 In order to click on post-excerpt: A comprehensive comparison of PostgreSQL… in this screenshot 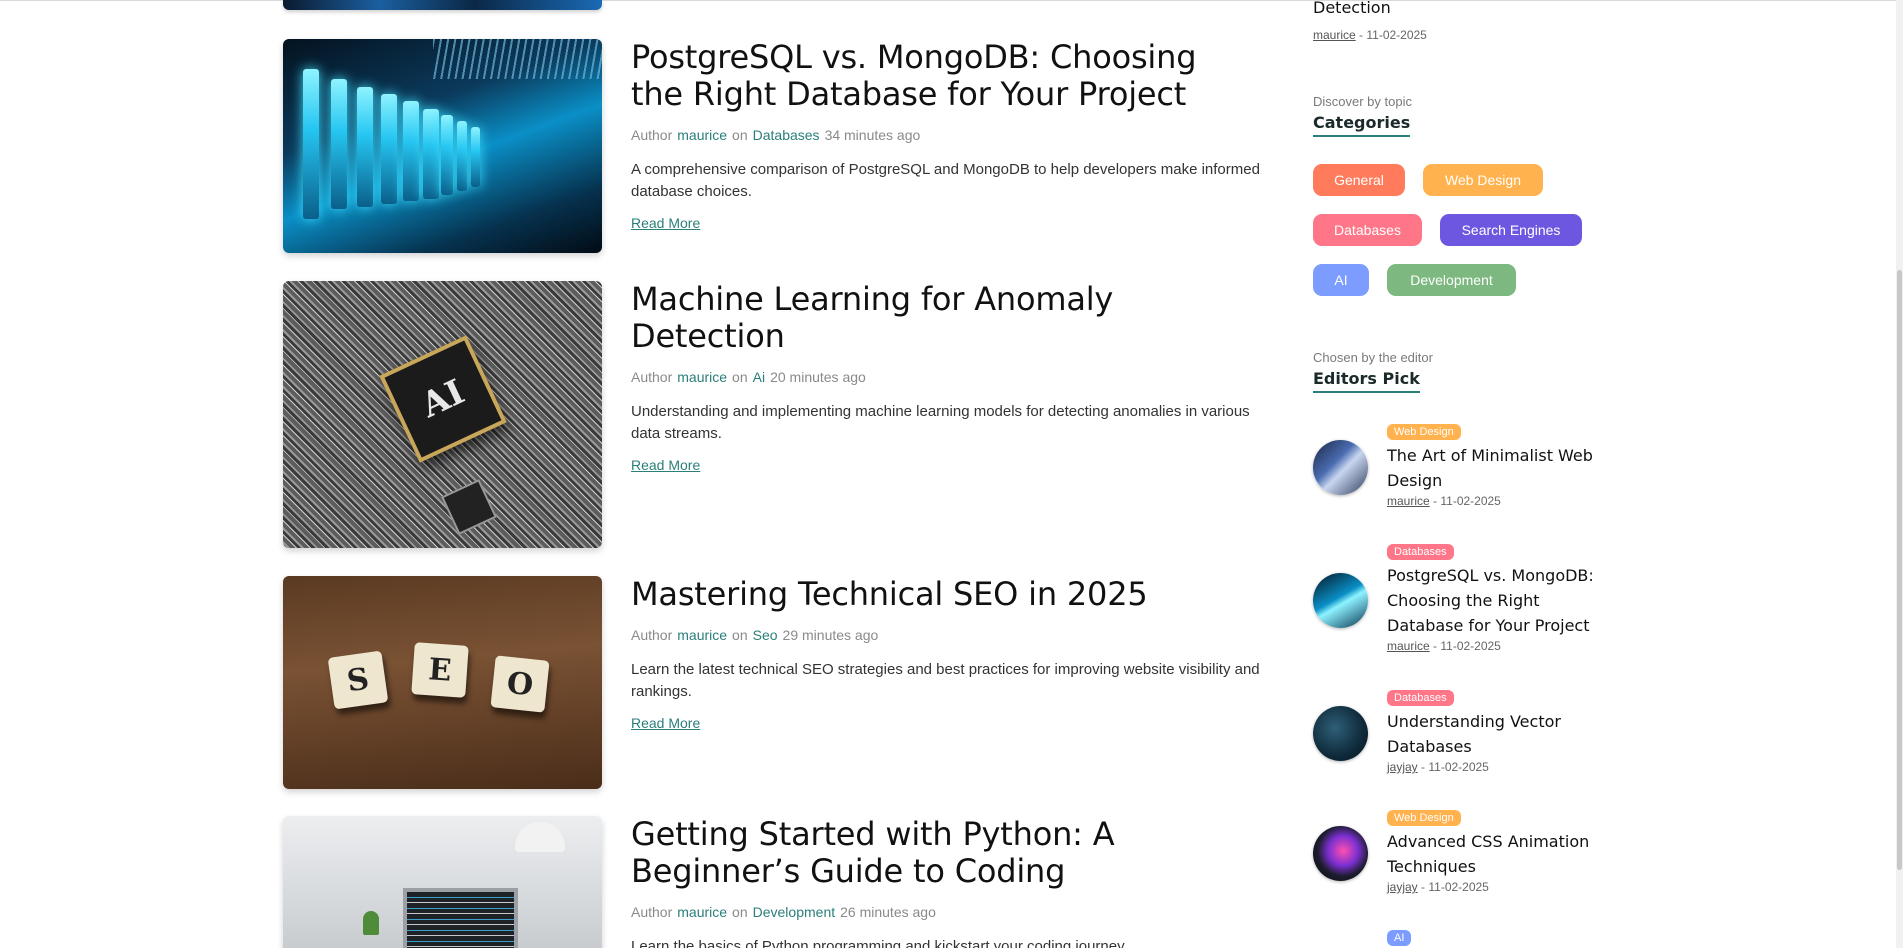, I will do `click(945, 180)`.